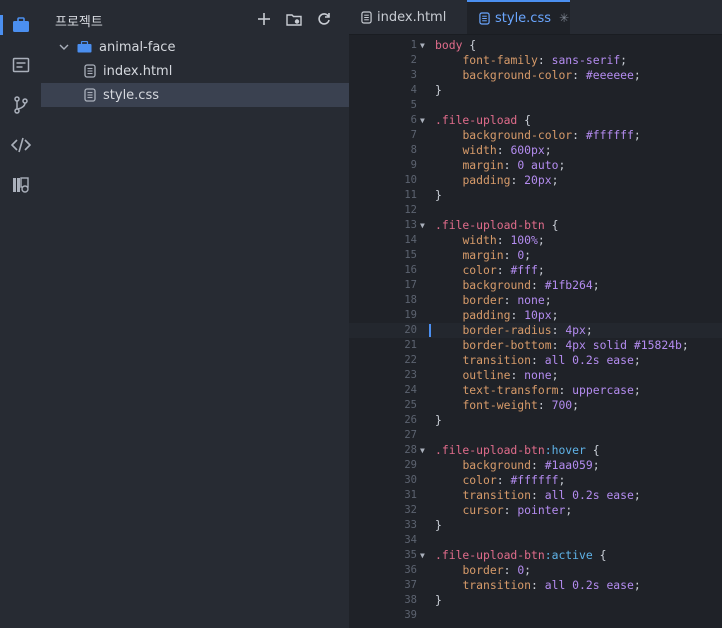 The width and height of the screenshot is (722, 628). I want to click on code-line: 37 transition: all 0.2s ease;, so click(535, 585).